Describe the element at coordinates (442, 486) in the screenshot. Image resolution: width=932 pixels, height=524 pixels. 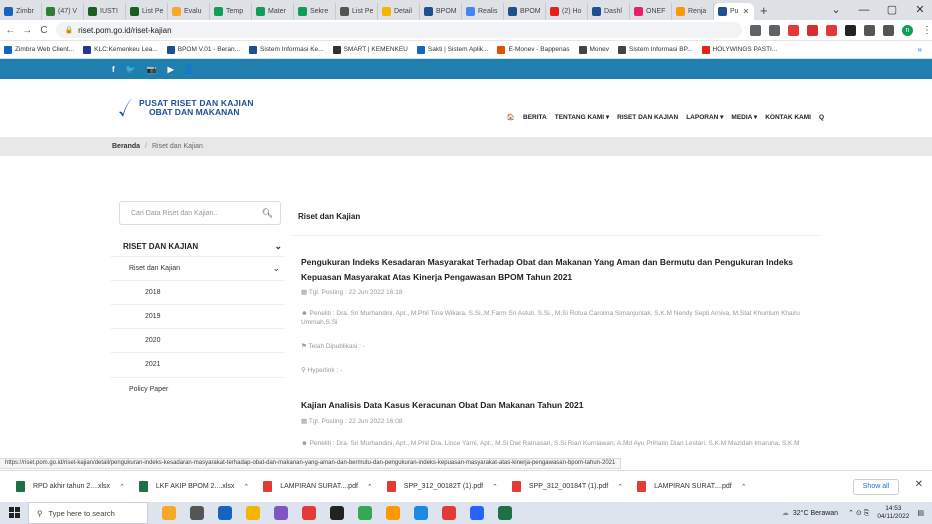
I see `download-item: SPP_312_00182T (1).pdf ⌃` at that location.